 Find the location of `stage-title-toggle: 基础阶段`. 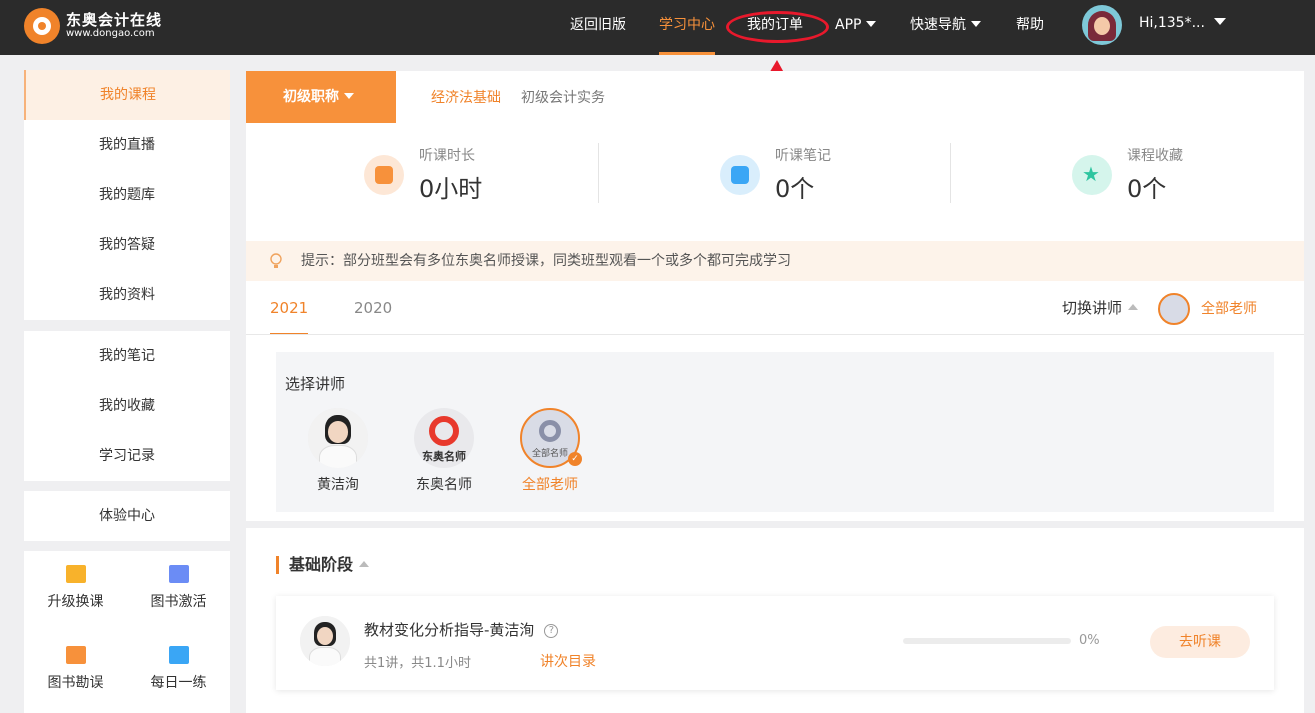

stage-title-toggle: 基础阶段 is located at coordinates (323, 564).